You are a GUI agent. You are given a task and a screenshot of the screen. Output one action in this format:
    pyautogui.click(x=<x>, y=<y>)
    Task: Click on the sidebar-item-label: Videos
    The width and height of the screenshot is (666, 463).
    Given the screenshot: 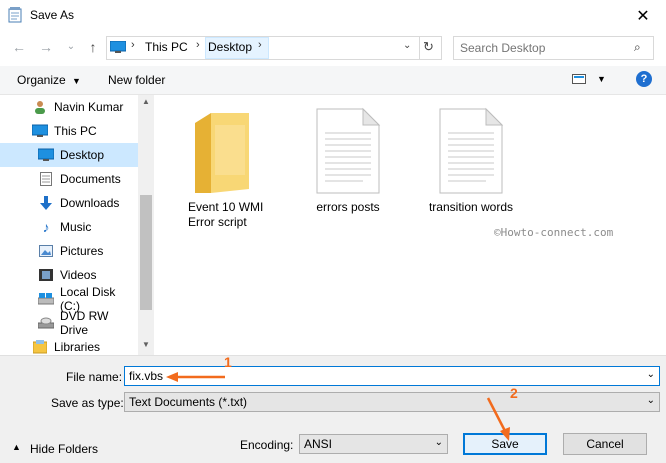 What is the action you would take?
    pyautogui.click(x=78, y=275)
    